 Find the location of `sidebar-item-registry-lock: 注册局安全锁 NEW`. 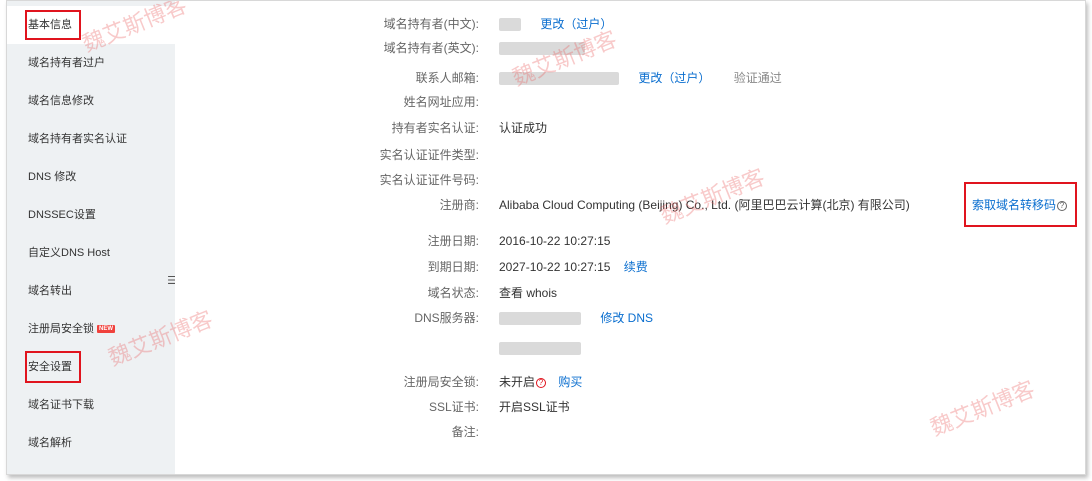

sidebar-item-registry-lock: 注册局安全锁 NEW is located at coordinates (91, 329).